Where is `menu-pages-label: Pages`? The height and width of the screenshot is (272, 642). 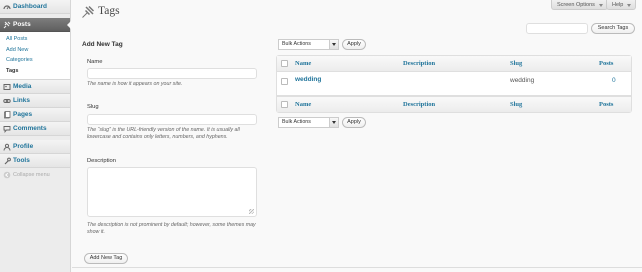
menu-pages-label: Pages is located at coordinates (23, 114).